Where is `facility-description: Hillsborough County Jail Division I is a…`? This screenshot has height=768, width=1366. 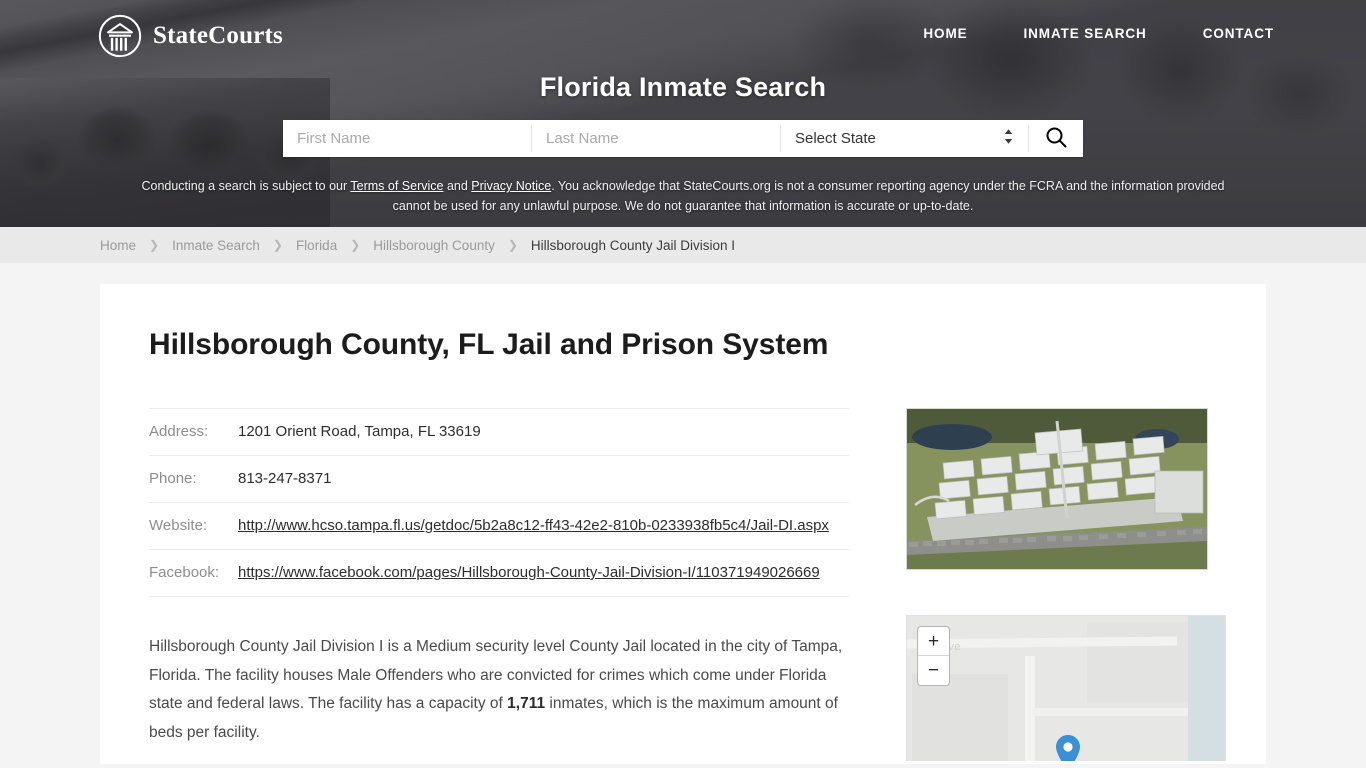
facility-description: Hillsborough County Jail Division I is a… is located at coordinates (499, 690).